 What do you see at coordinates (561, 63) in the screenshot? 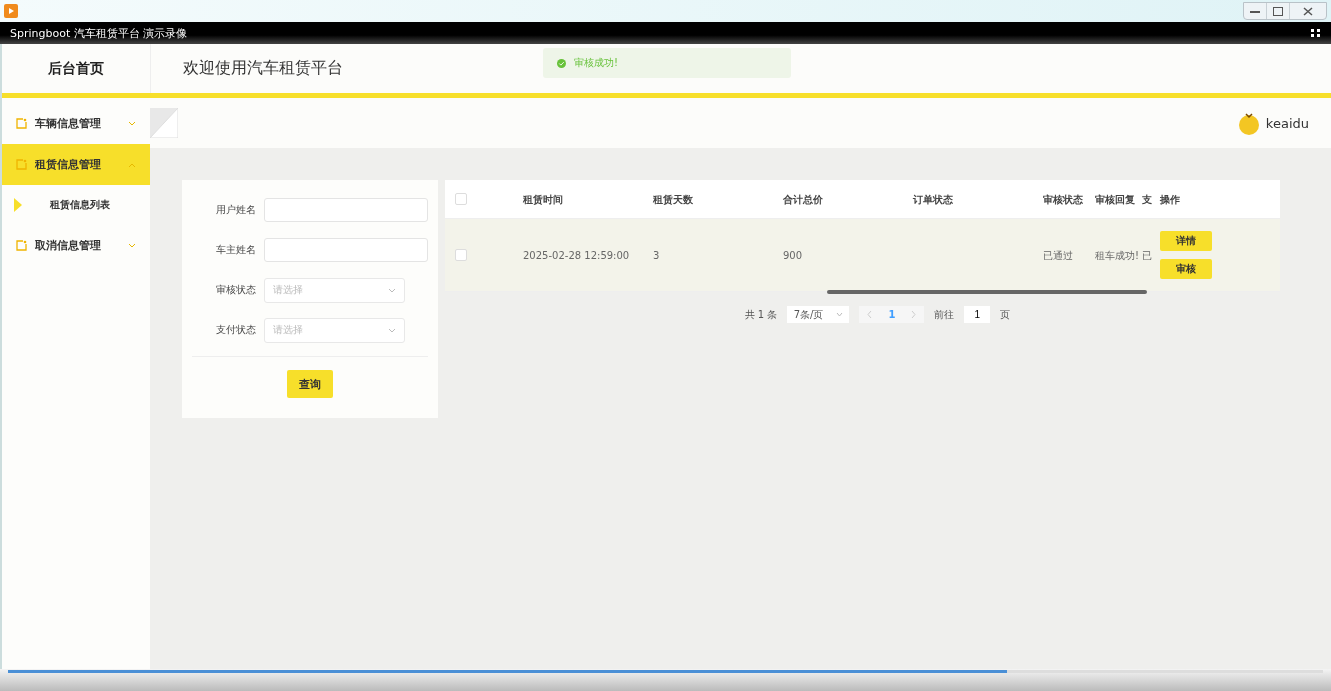
I see `check-circle-icon` at bounding box center [561, 63].